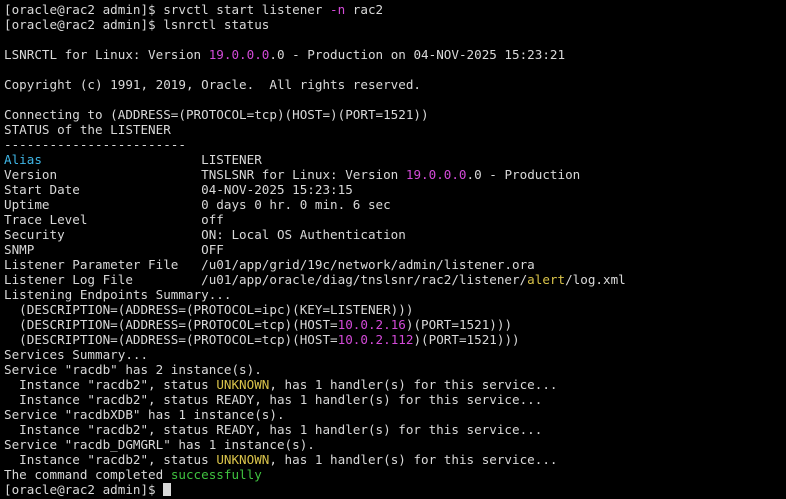 The image size is (786, 499). I want to click on output-text: LSNRCTL for Linux: Version, so click(106, 54).